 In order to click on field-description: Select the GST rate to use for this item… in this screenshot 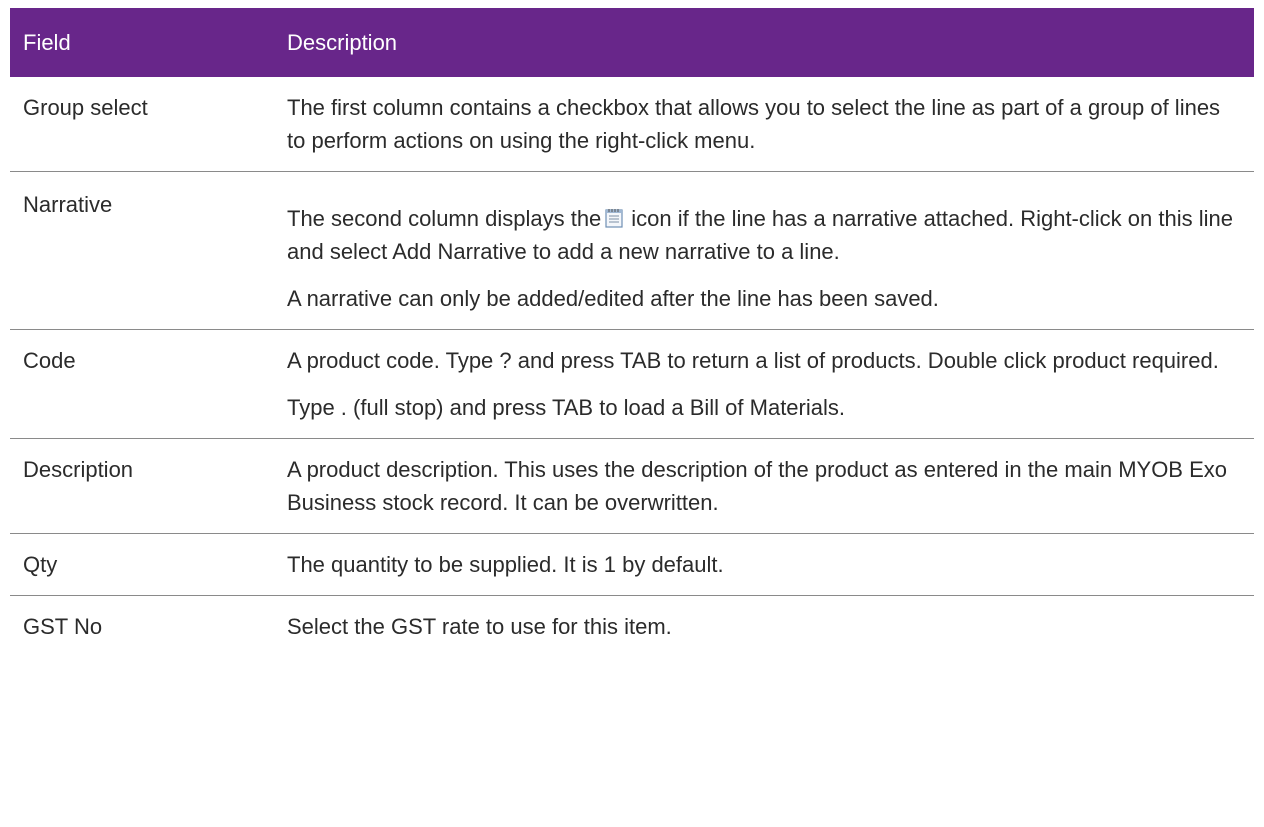, I will do `click(770, 627)`.